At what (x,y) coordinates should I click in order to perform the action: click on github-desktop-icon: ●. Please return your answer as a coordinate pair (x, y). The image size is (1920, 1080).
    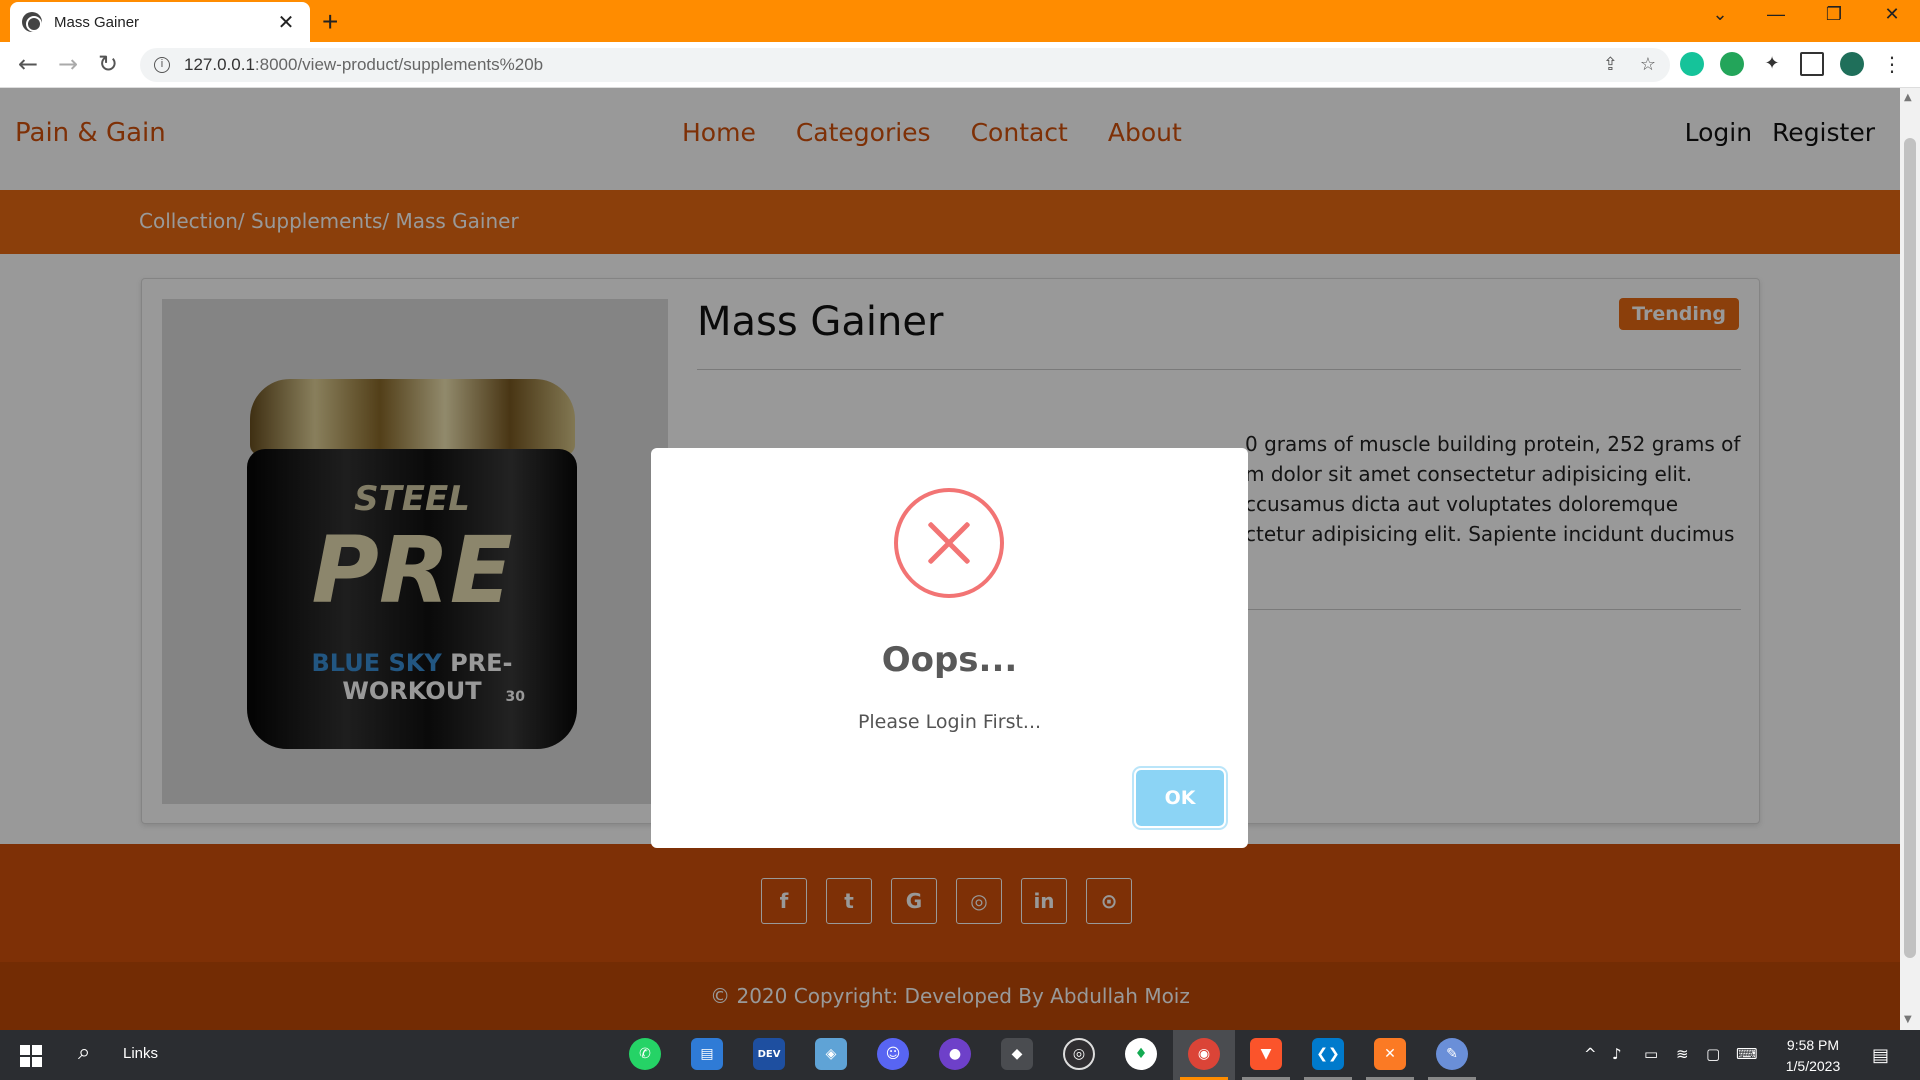
    Looking at the image, I should click on (955, 1054).